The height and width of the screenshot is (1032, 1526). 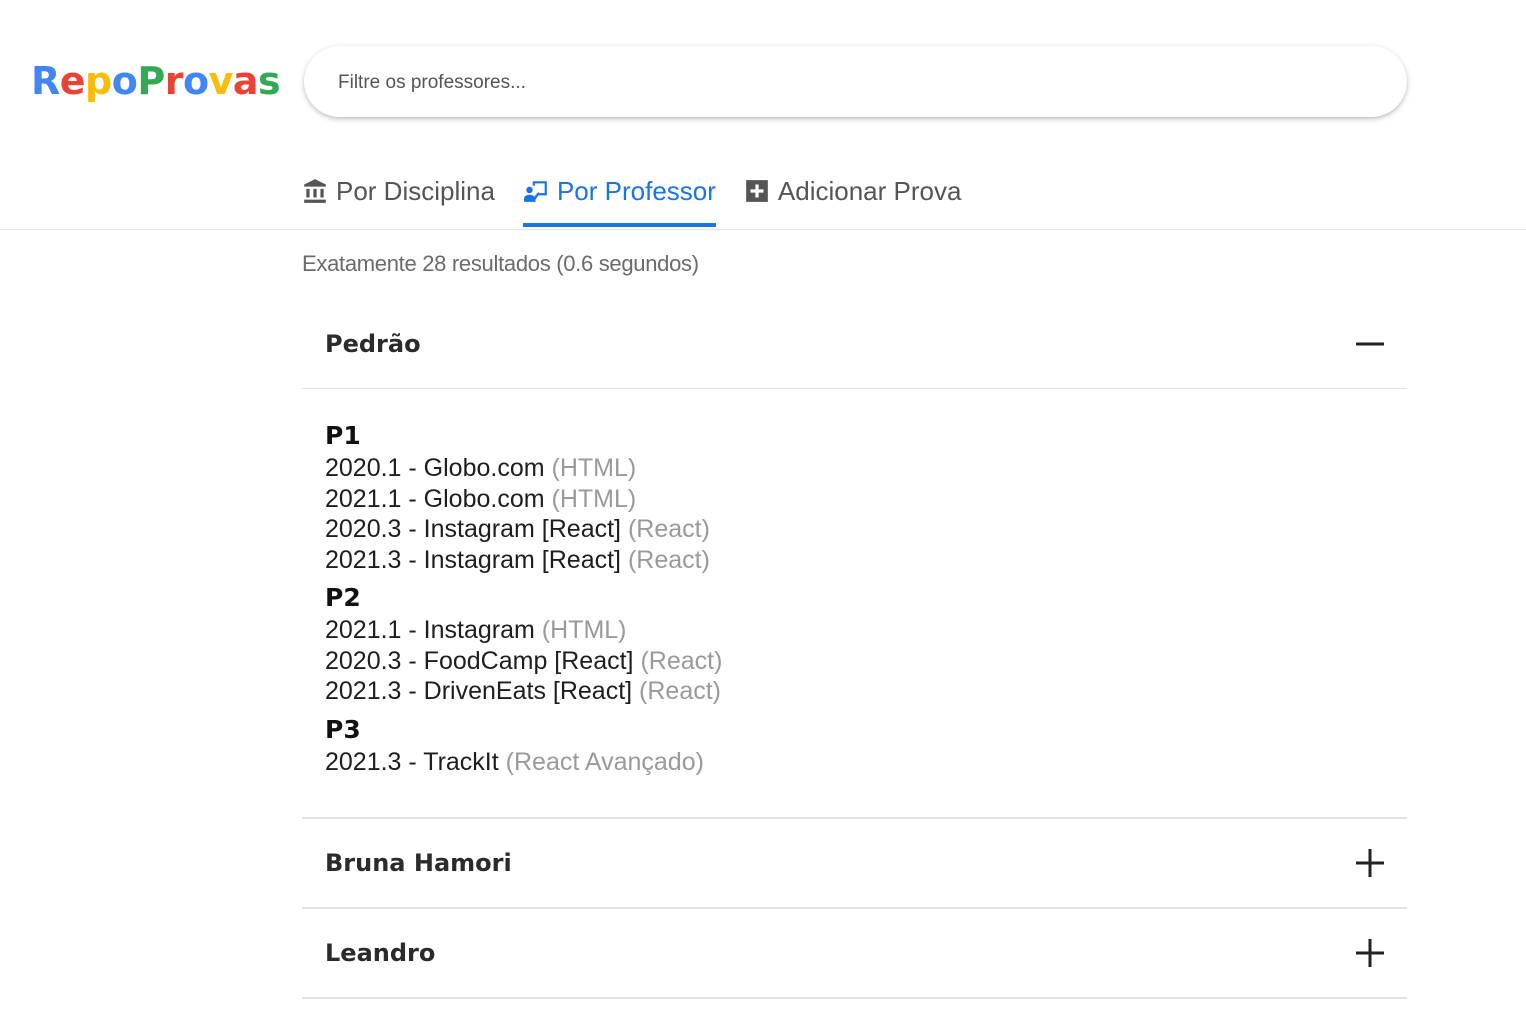 What do you see at coordinates (418, 863) in the screenshot?
I see `teacher-name: Bruna Hamori` at bounding box center [418, 863].